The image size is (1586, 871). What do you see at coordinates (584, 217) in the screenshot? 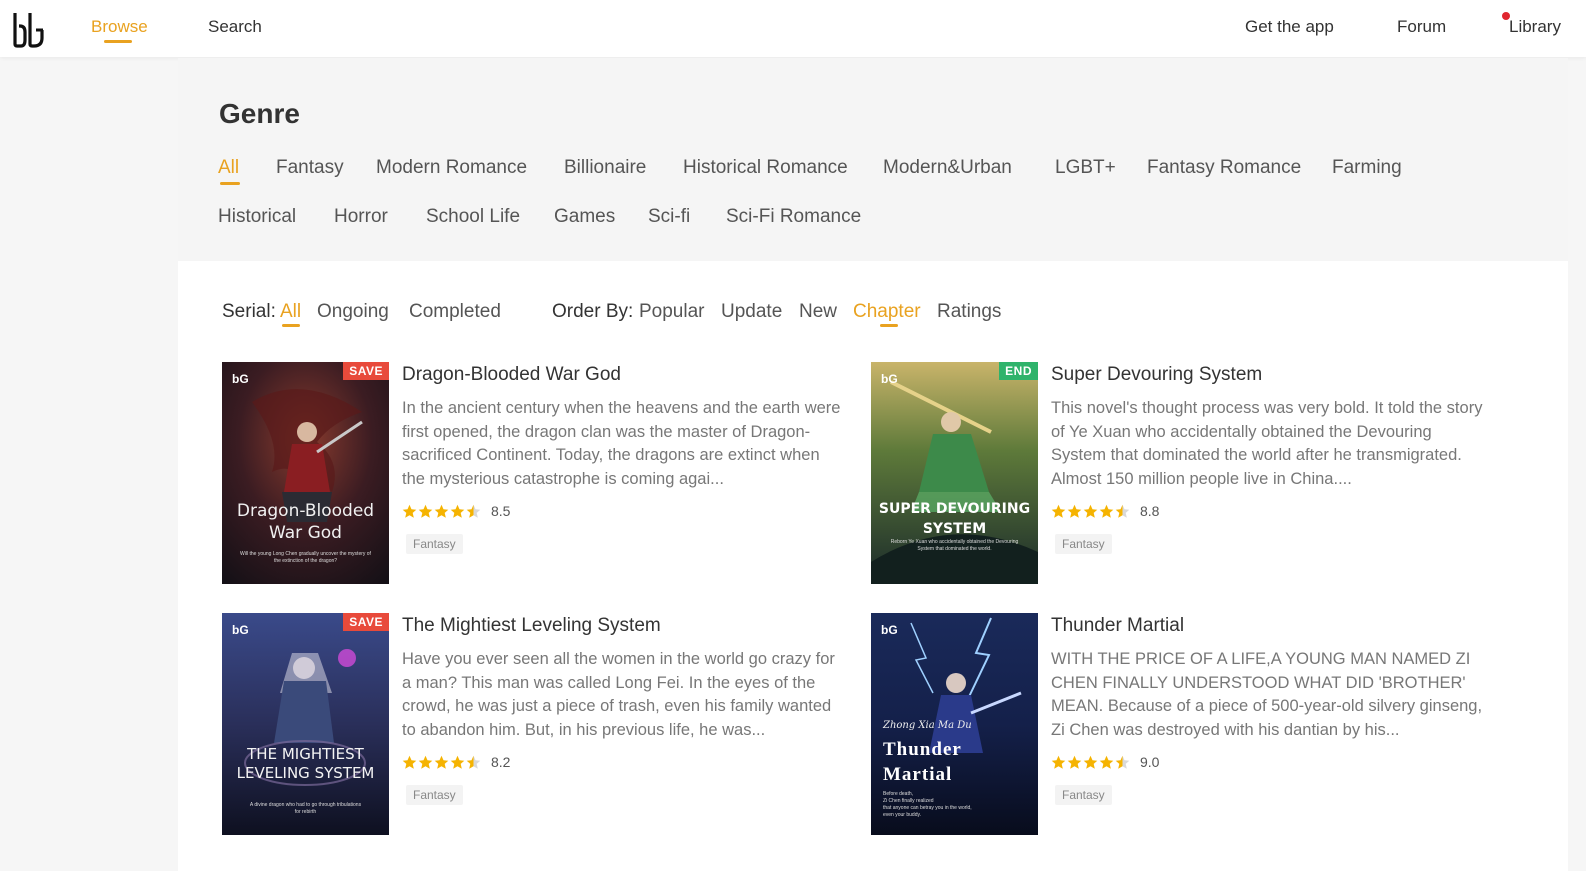
I see `genre-games: Games` at bounding box center [584, 217].